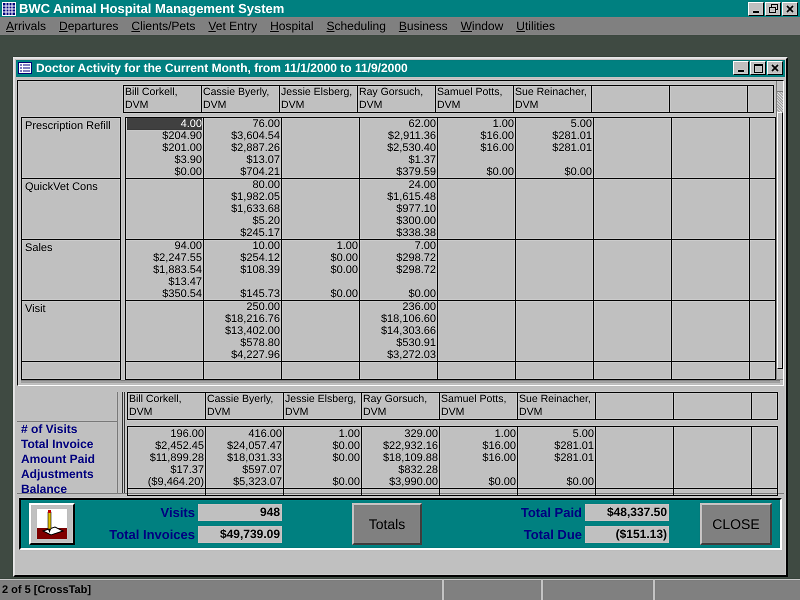 The height and width of the screenshot is (600, 800). Describe the element at coordinates (741, 71) in the screenshot. I see `minimize-icon` at that location.